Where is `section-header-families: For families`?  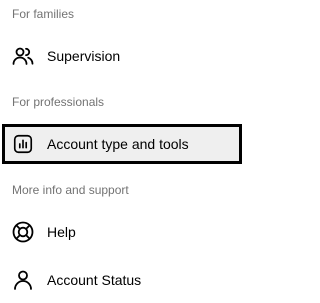
section-header-families: For families is located at coordinates (43, 14).